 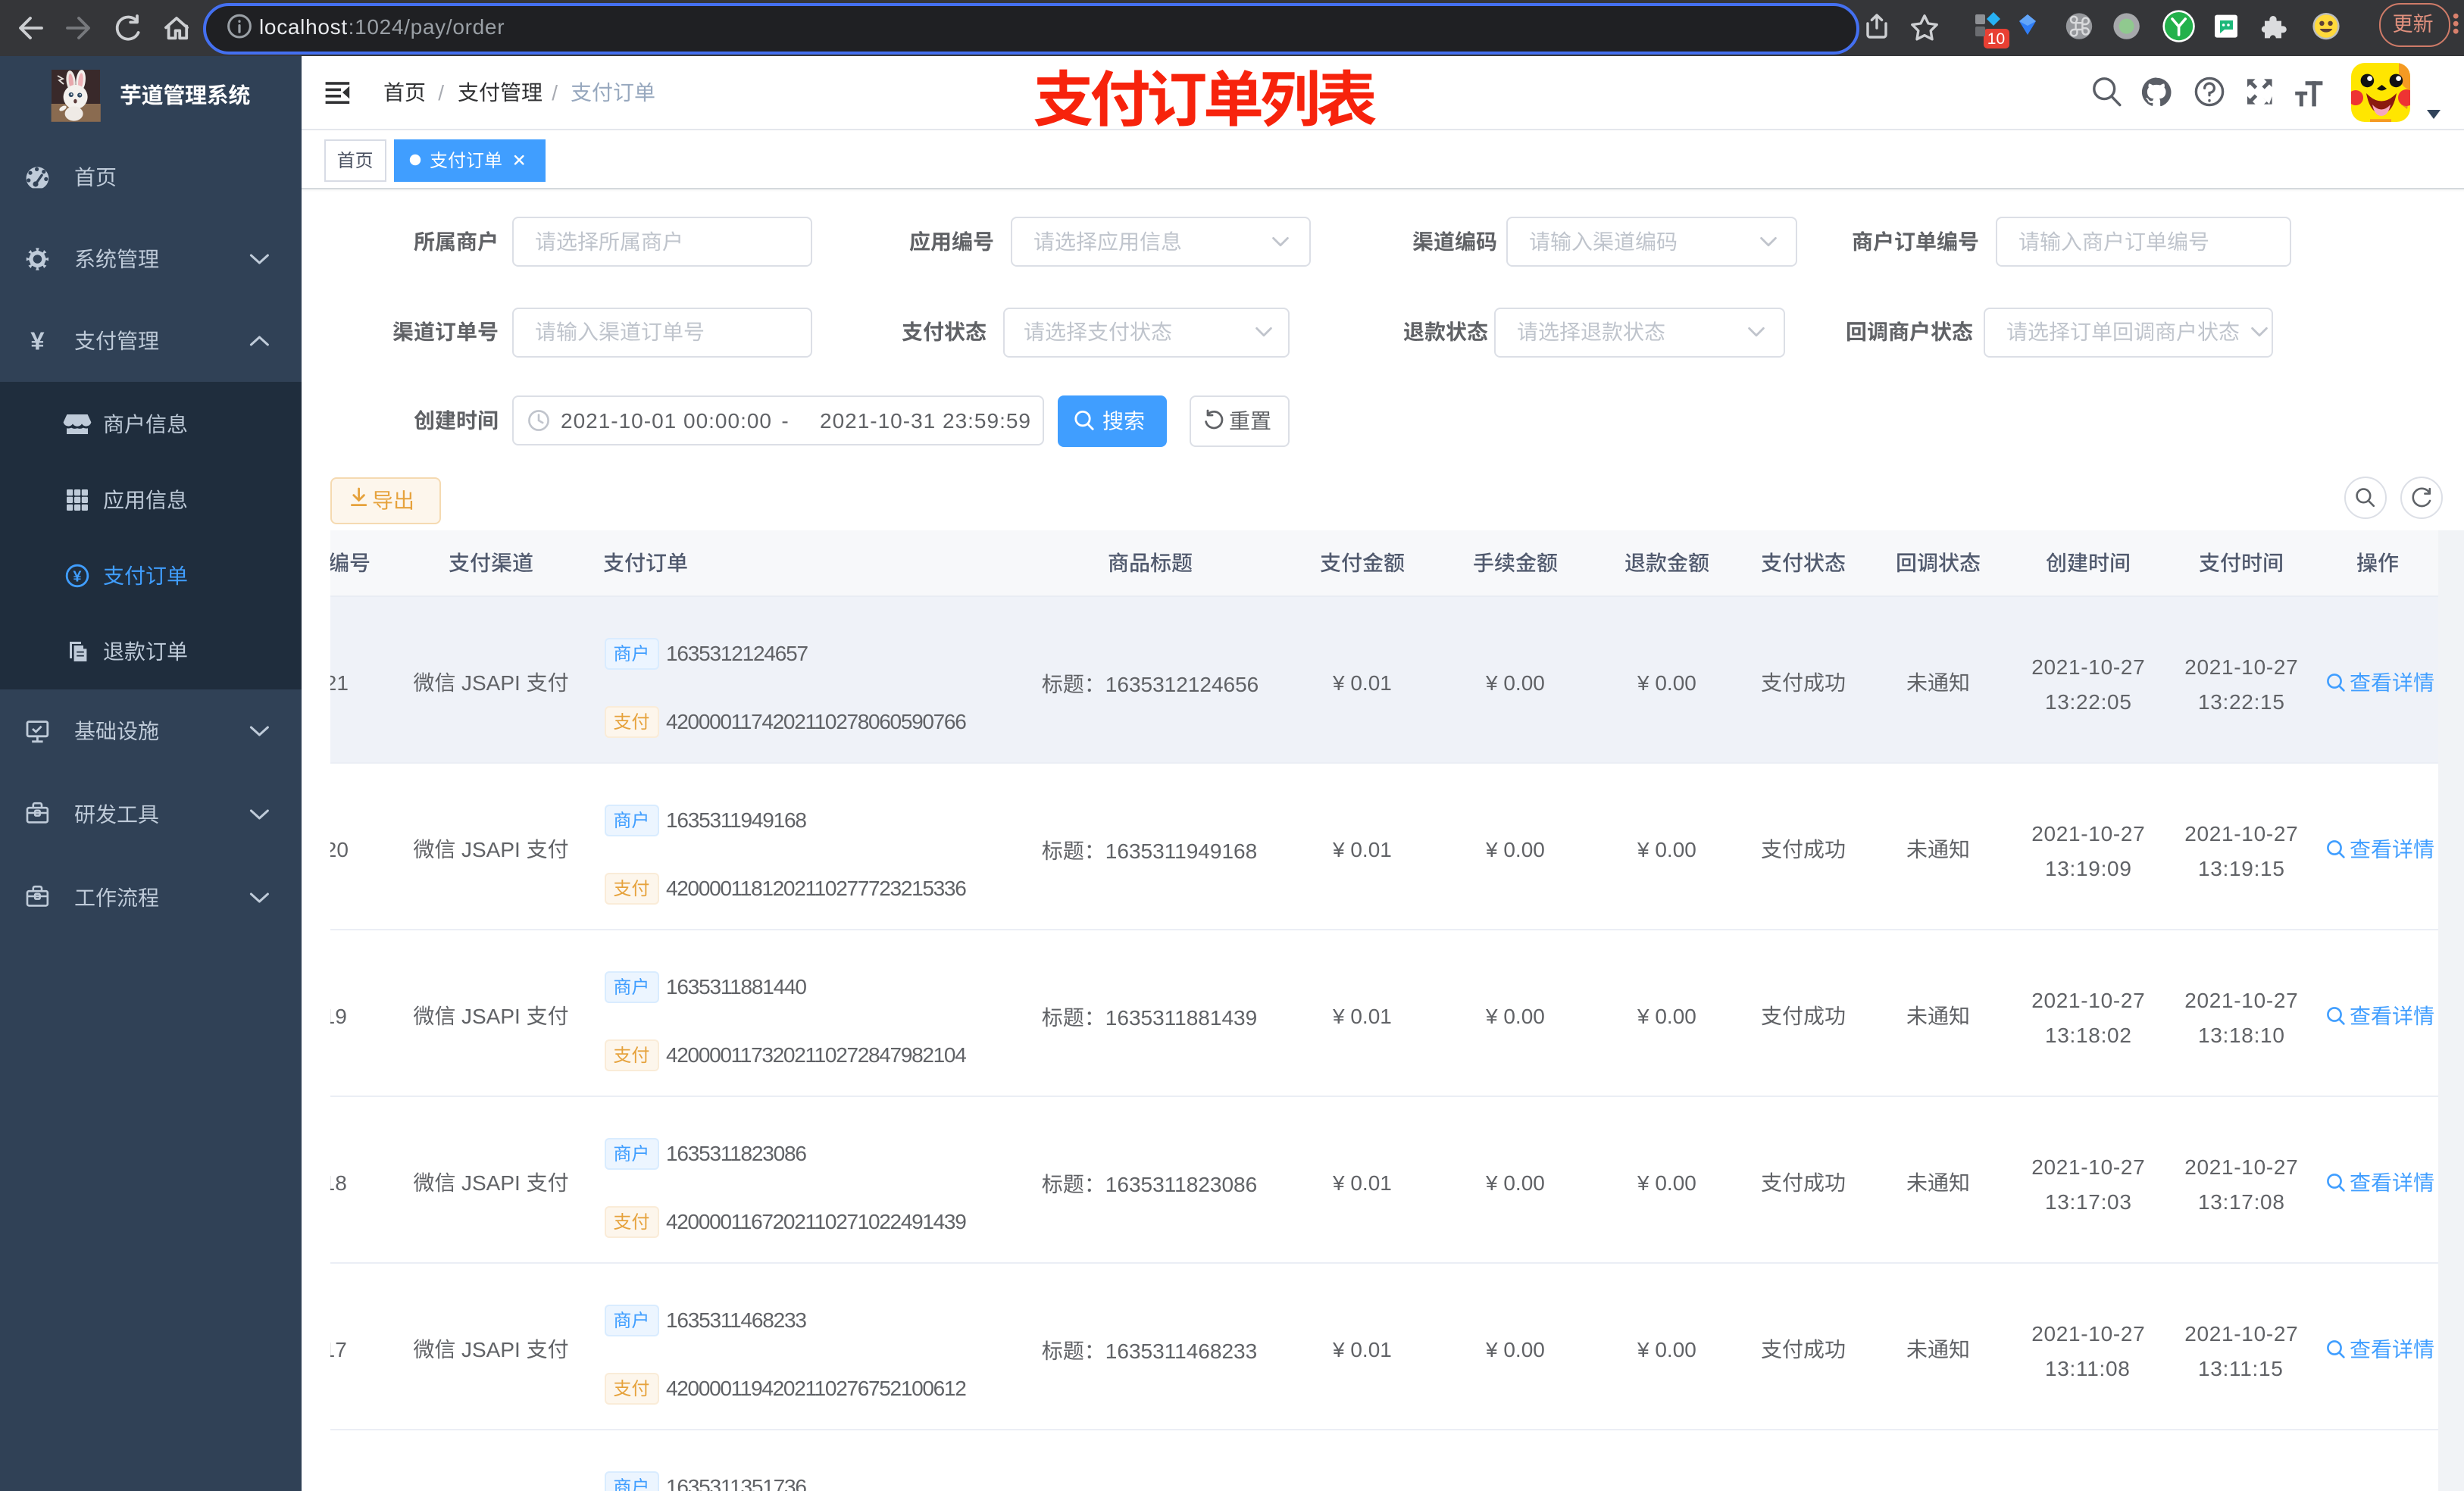 What do you see at coordinates (736, 987) in the screenshot?
I see `svg-text: 1635311881440` at bounding box center [736, 987].